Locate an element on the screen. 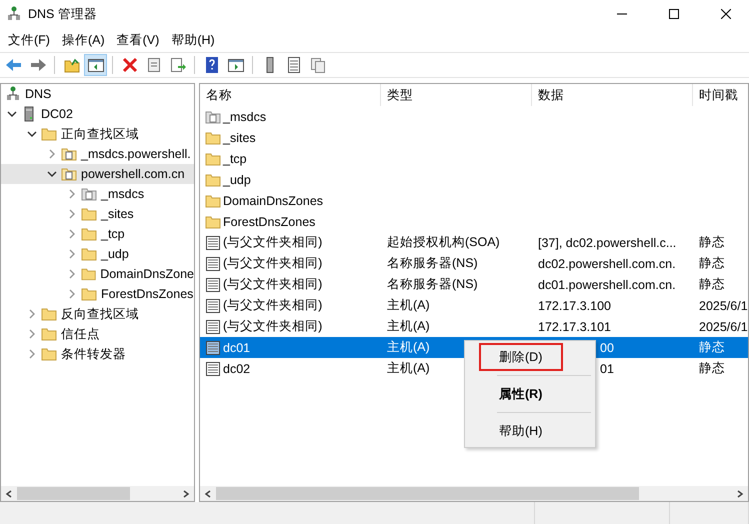  name-cell: DomainDnsZones is located at coordinates (273, 201).